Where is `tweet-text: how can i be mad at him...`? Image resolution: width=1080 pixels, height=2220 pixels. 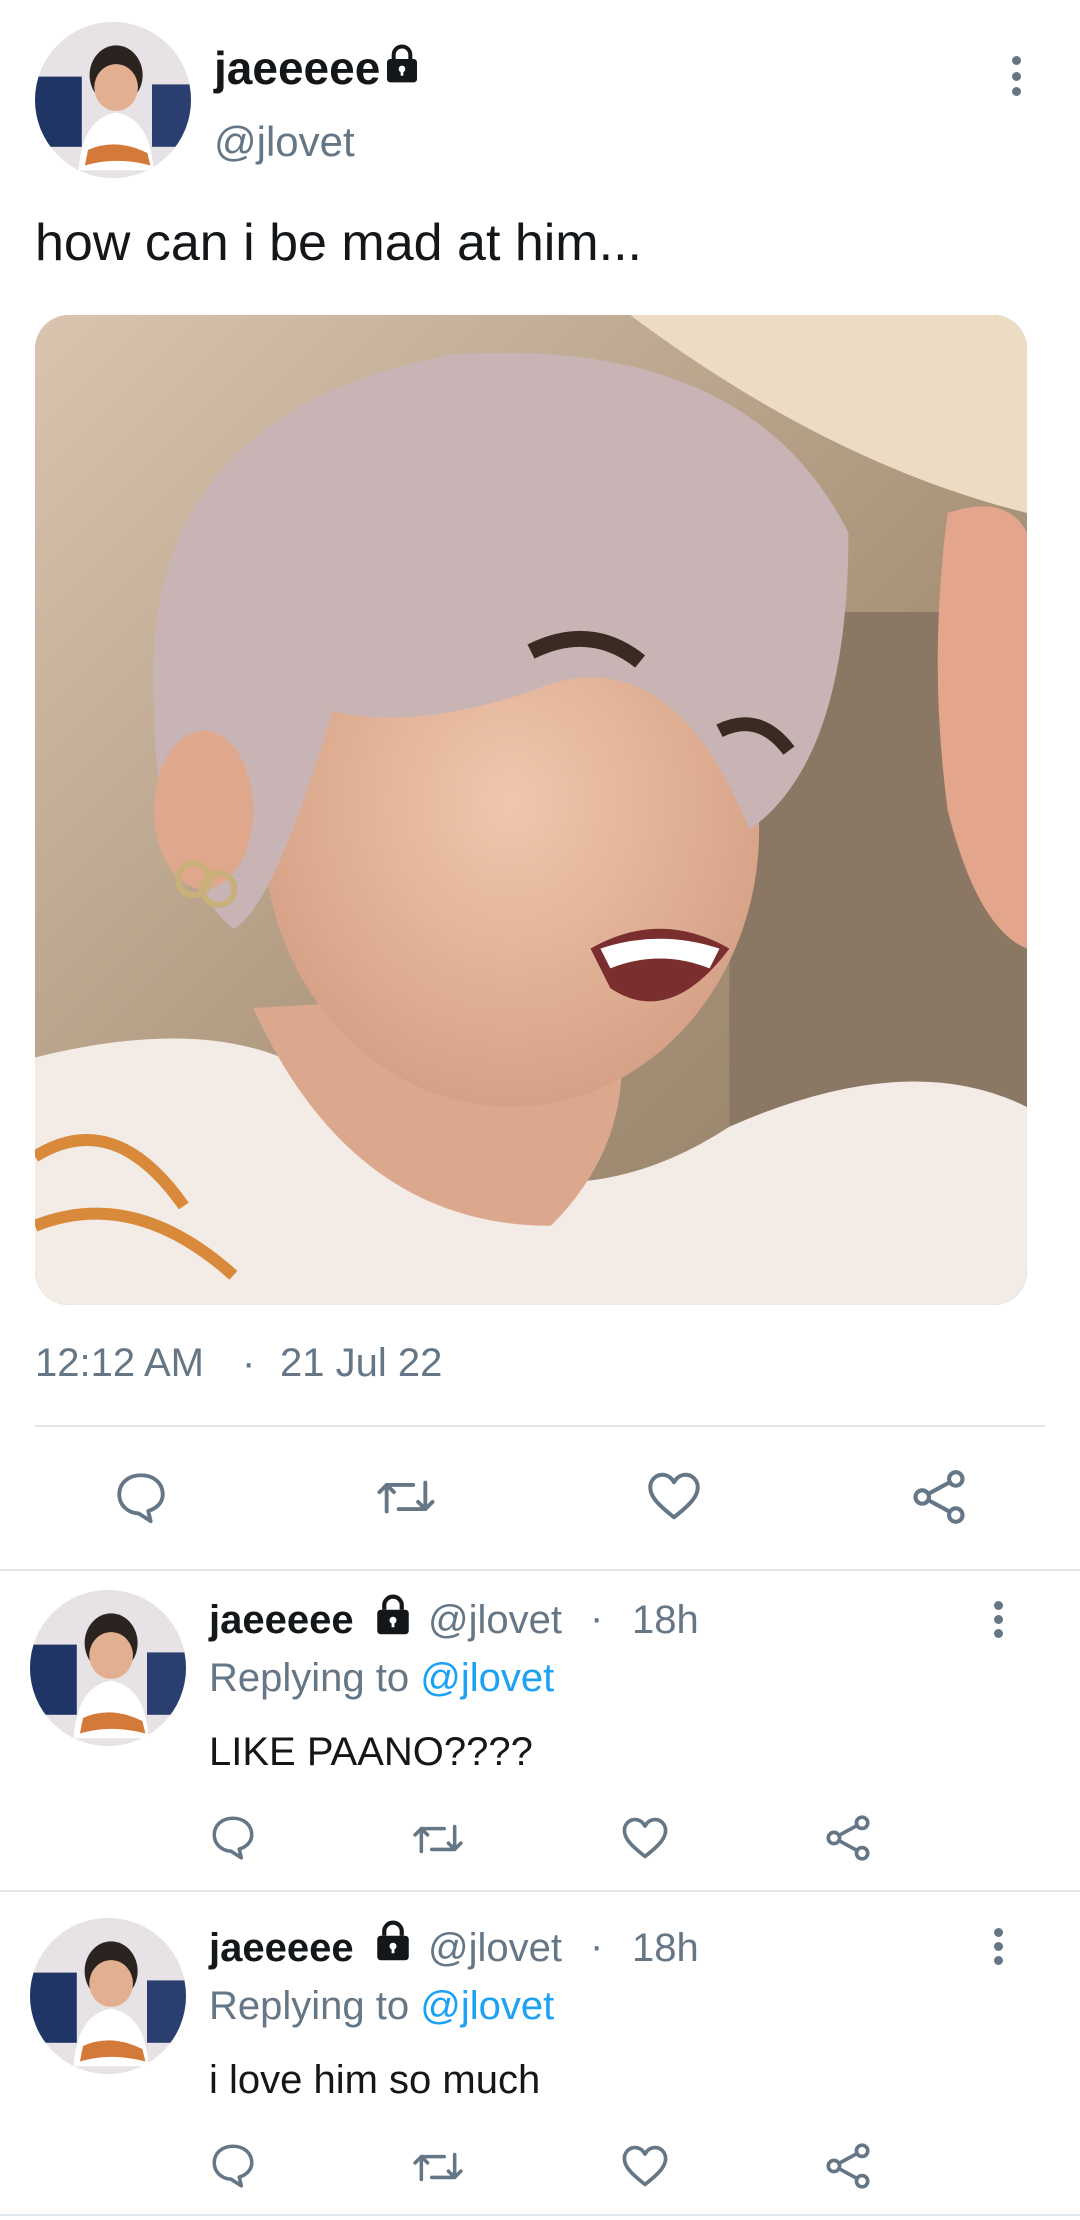 tweet-text: how can i be mad at him... is located at coordinates (338, 243).